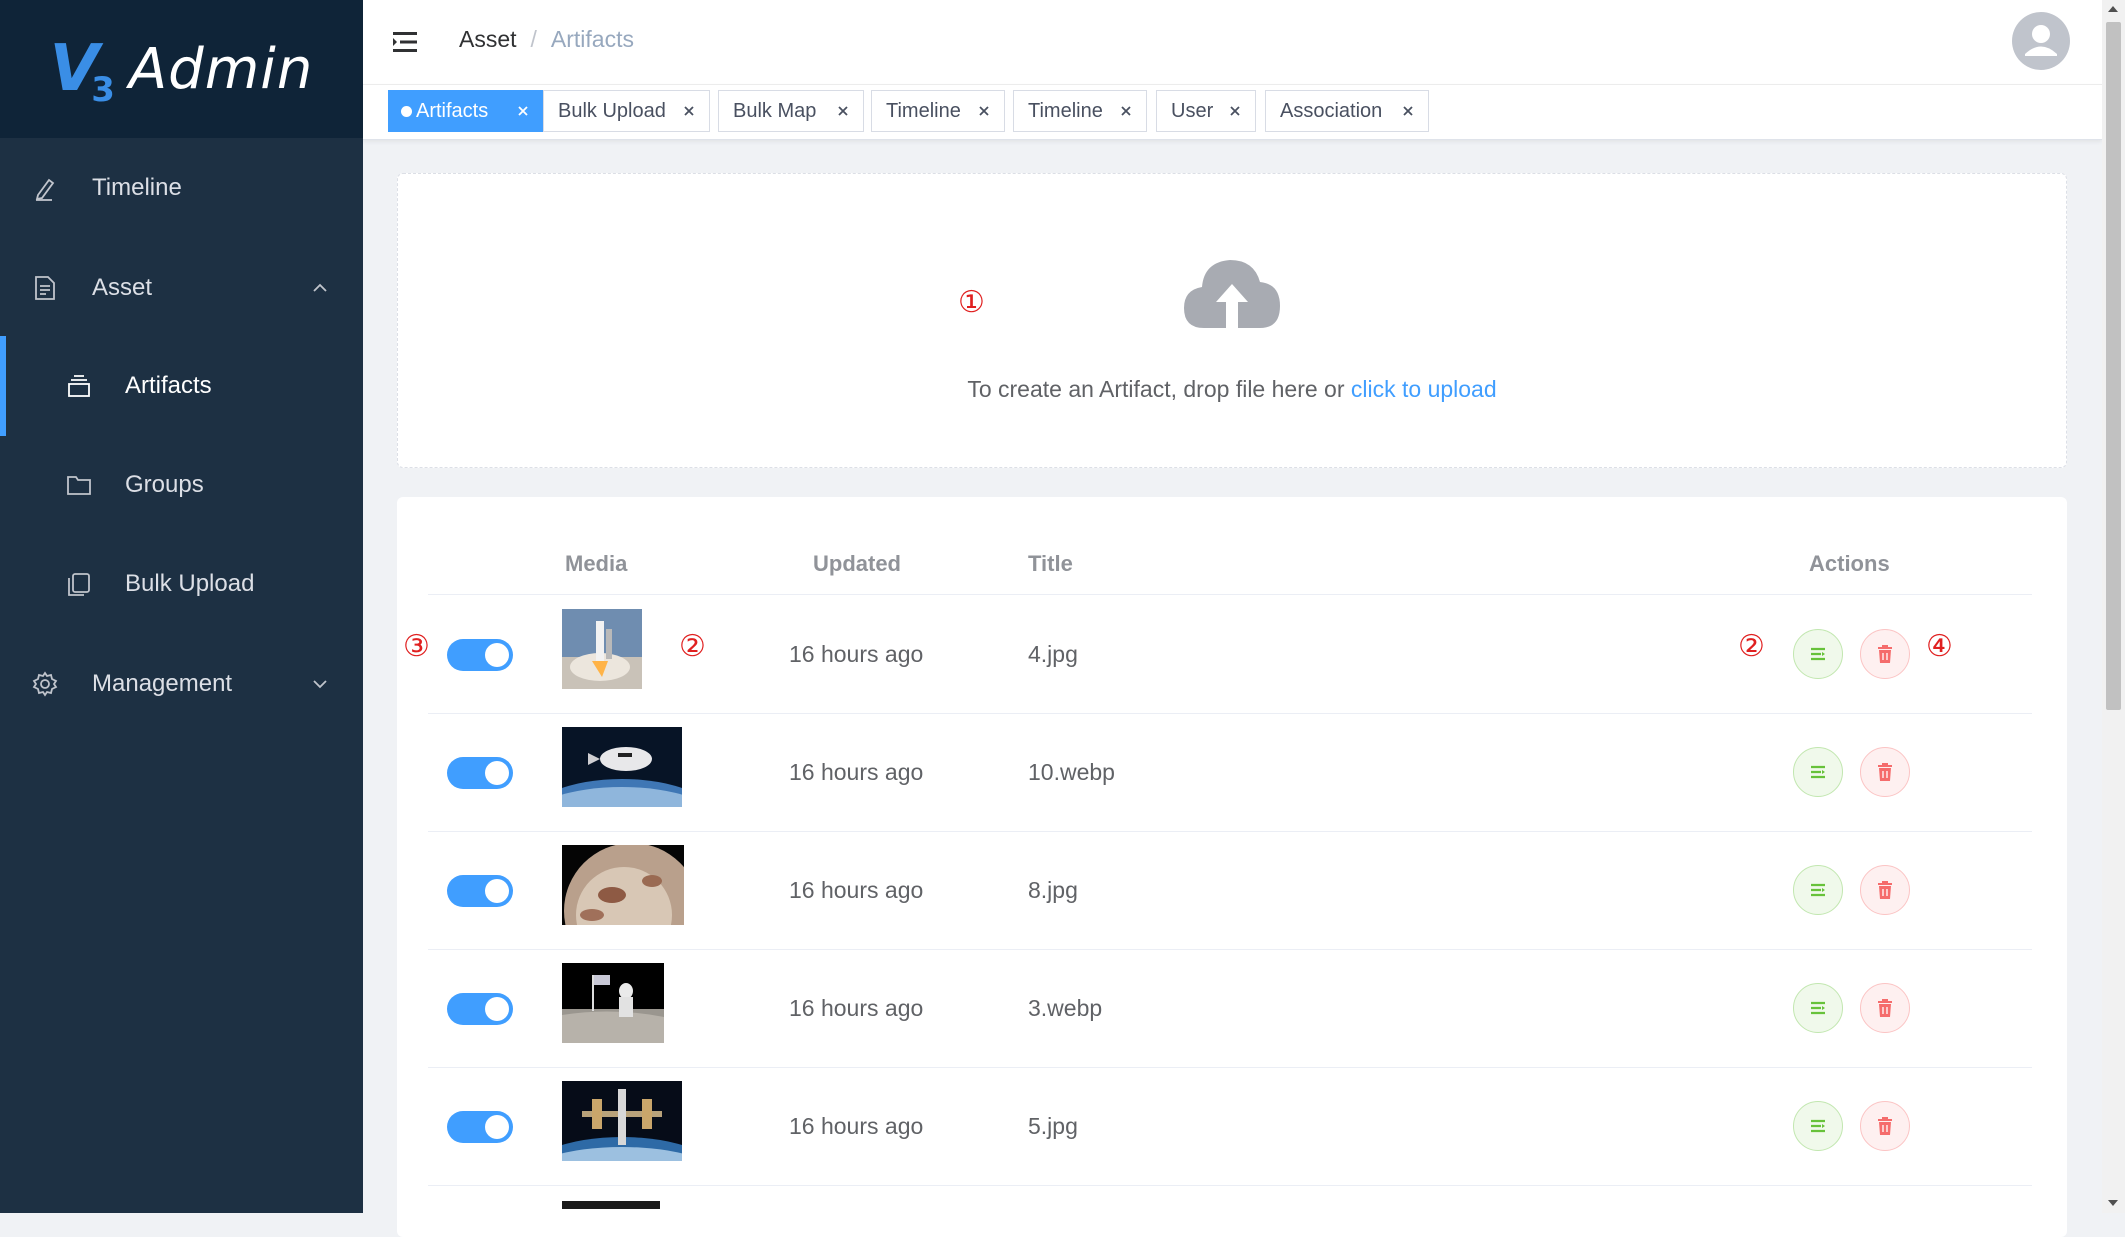 The image size is (2125, 1237). Describe the element at coordinates (1331, 110) in the screenshot. I see `tag-label: Association` at that location.